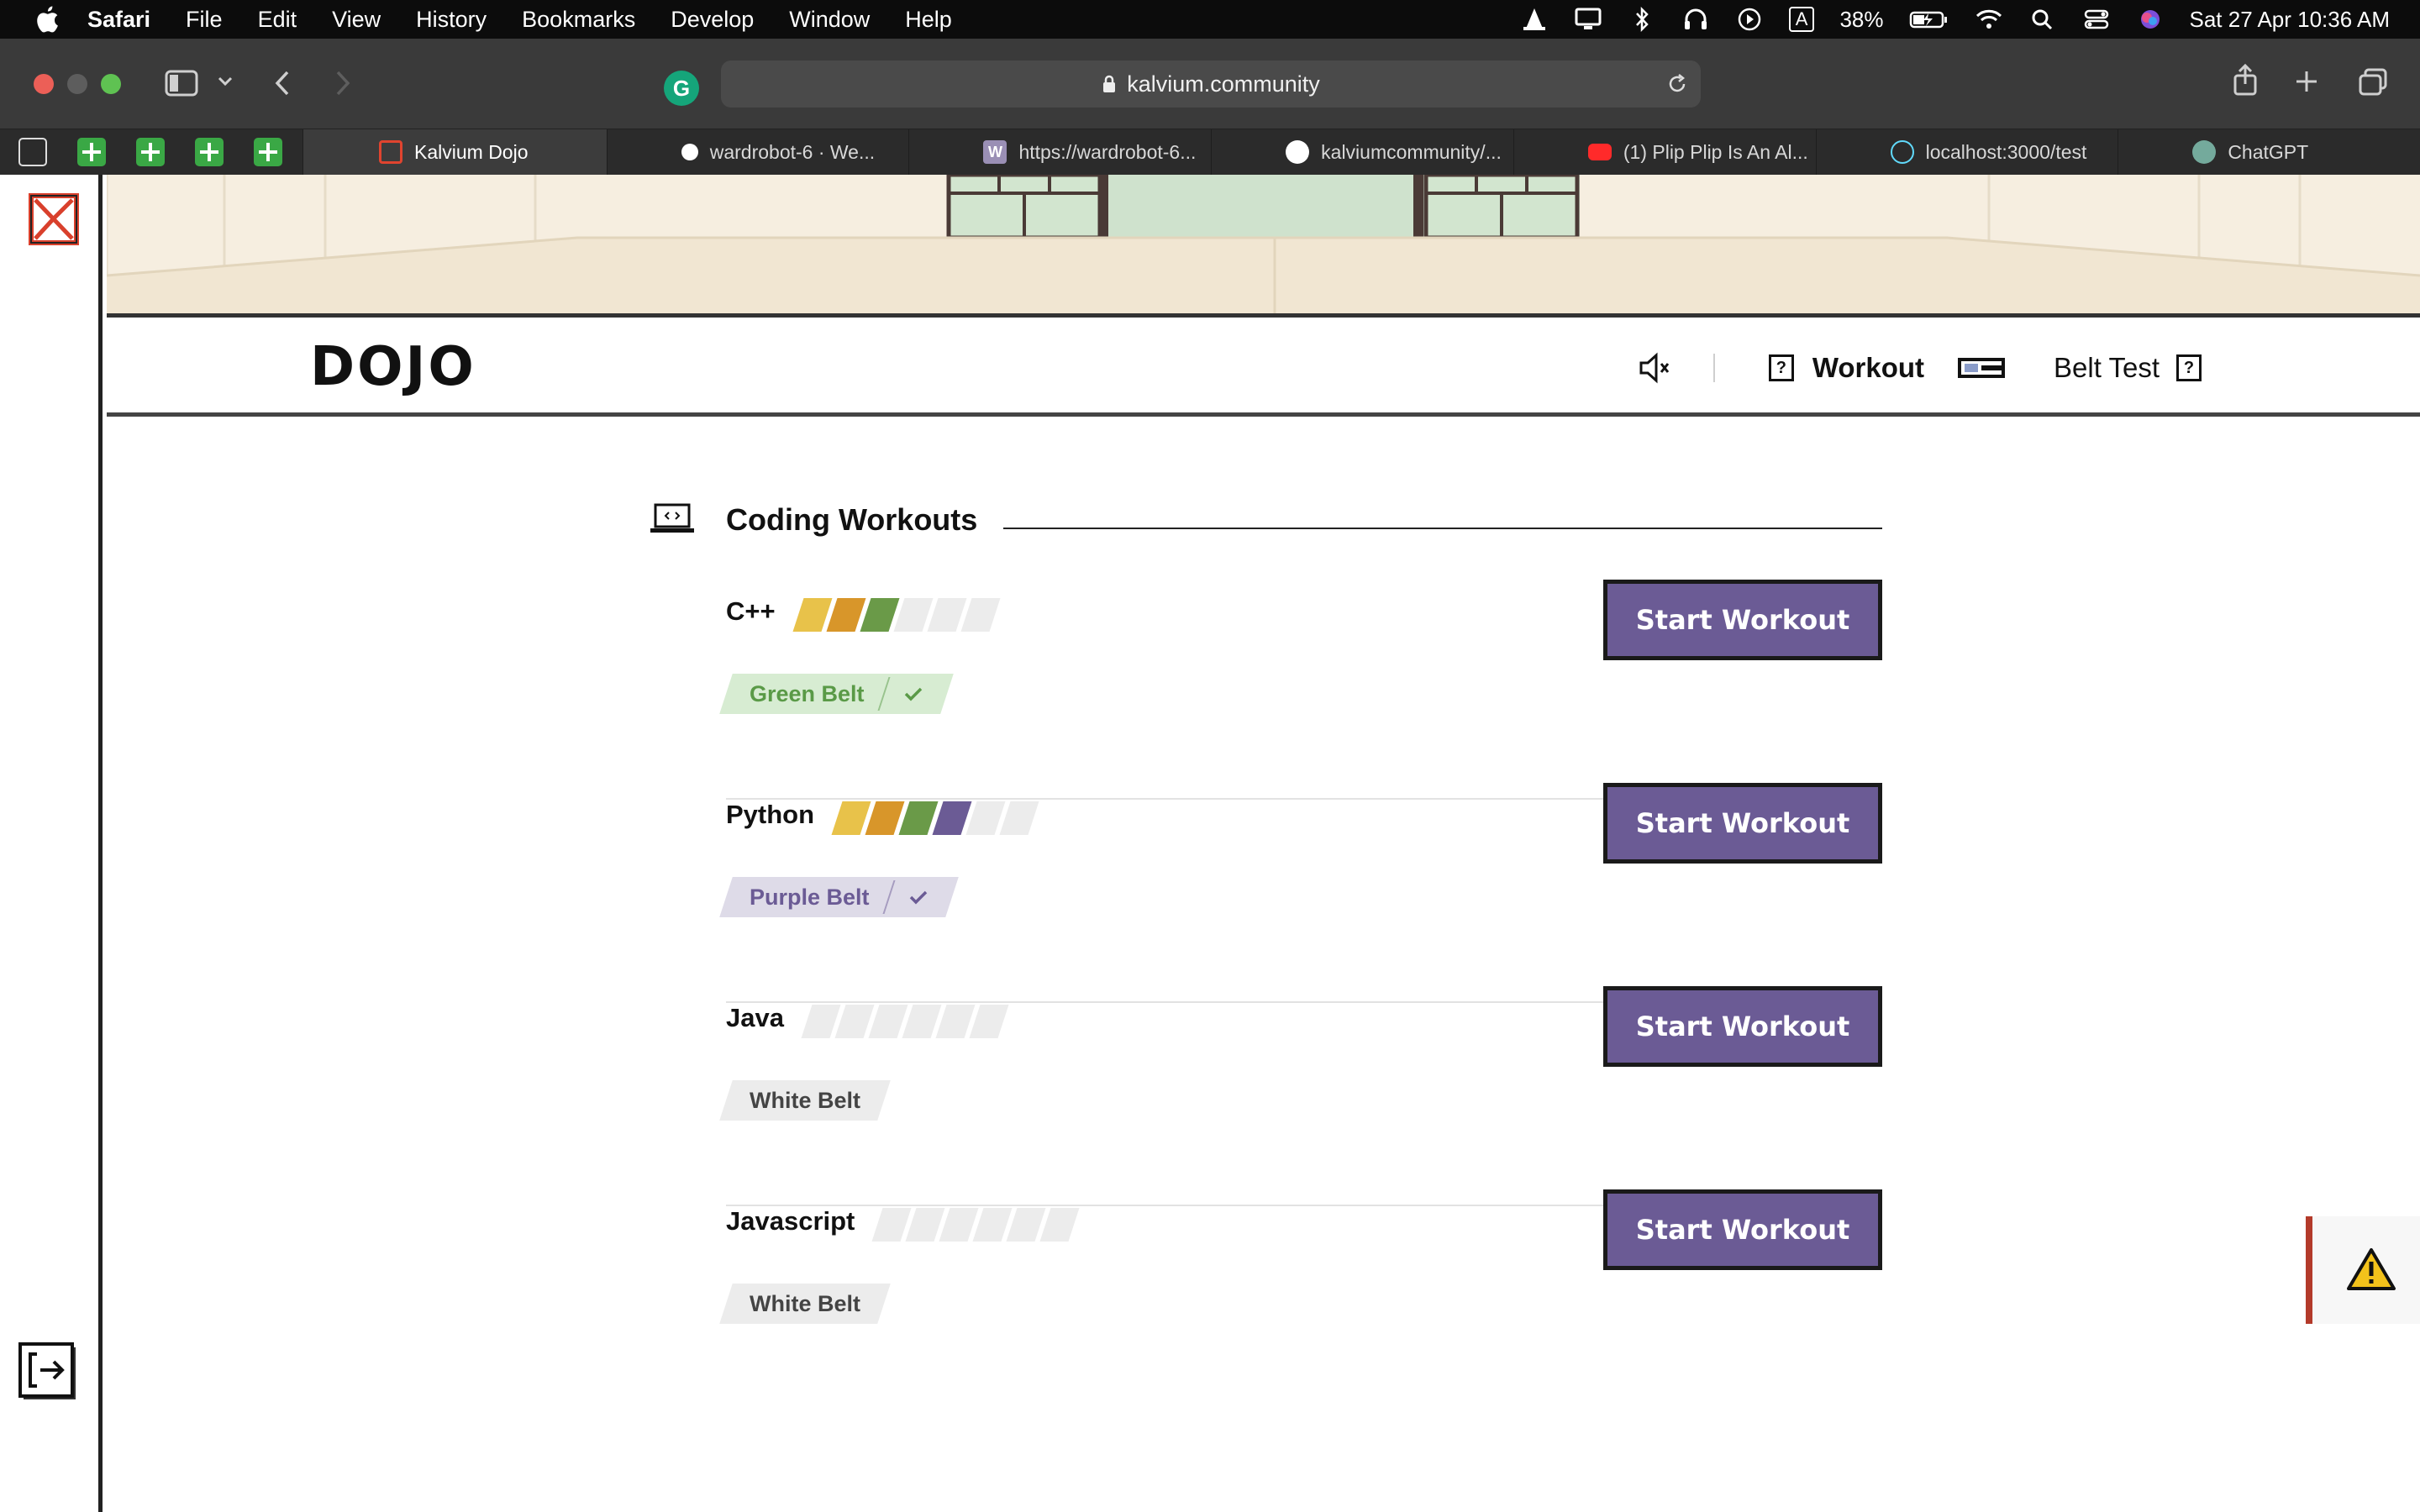 This screenshot has width=2420, height=1512. What do you see at coordinates (1263, 367) in the screenshot?
I see `dojo-header: DOJO ? Workout Belt Test ?` at bounding box center [1263, 367].